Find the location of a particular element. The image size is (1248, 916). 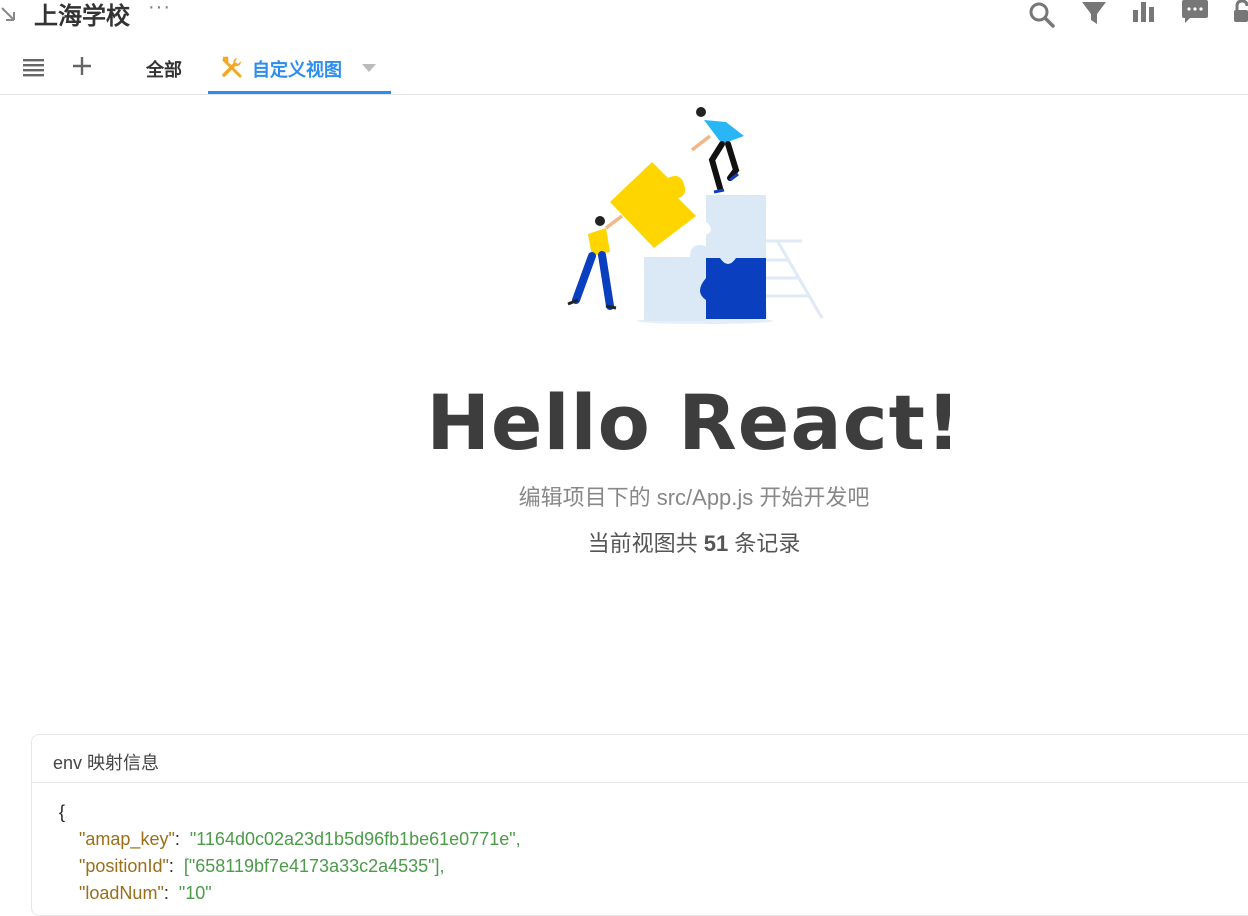

record-count-value: 51 is located at coordinates (716, 543).